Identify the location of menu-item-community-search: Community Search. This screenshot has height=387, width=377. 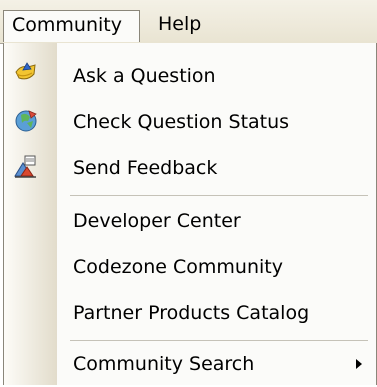
(190, 364).